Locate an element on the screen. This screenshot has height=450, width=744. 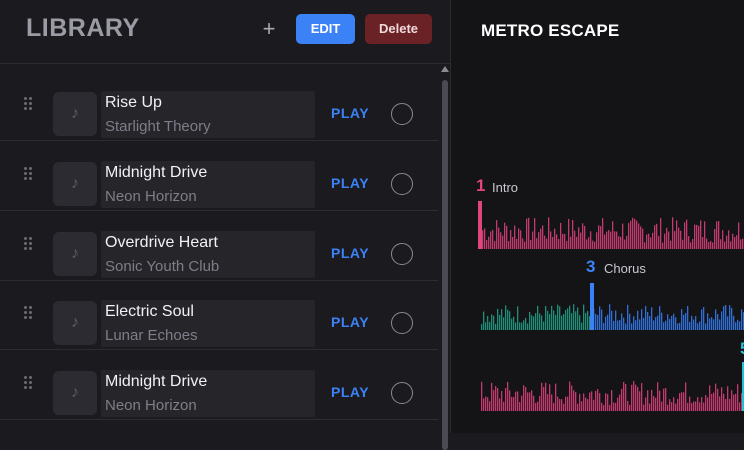
library-title: LIBRARY is located at coordinates (83, 28).